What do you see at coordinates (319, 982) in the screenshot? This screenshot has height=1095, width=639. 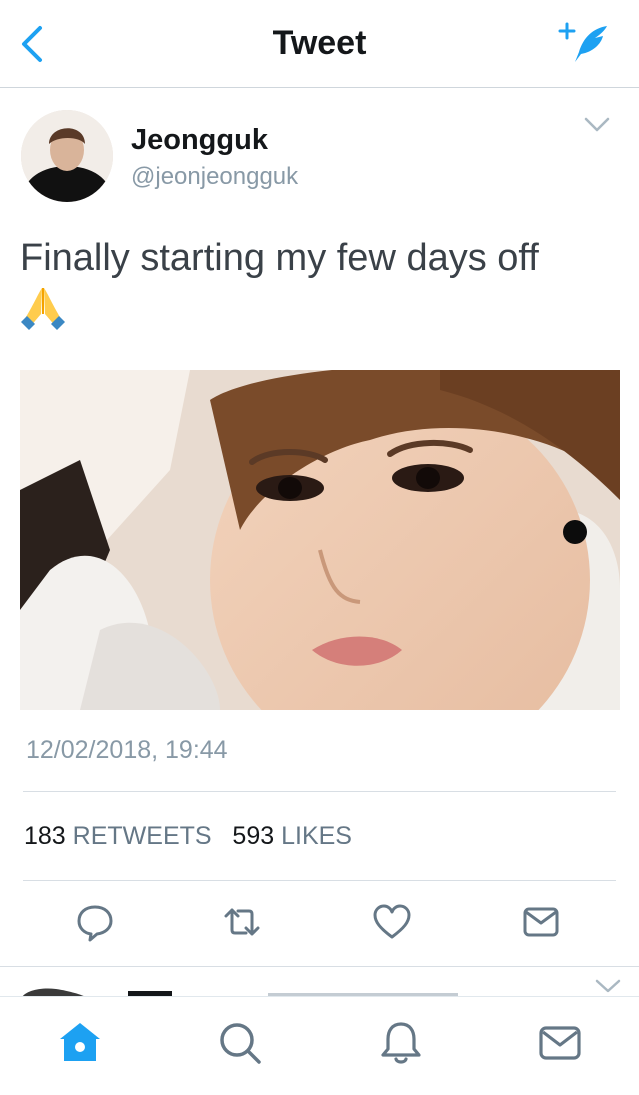 I see `next-tweet-preview` at bounding box center [319, 982].